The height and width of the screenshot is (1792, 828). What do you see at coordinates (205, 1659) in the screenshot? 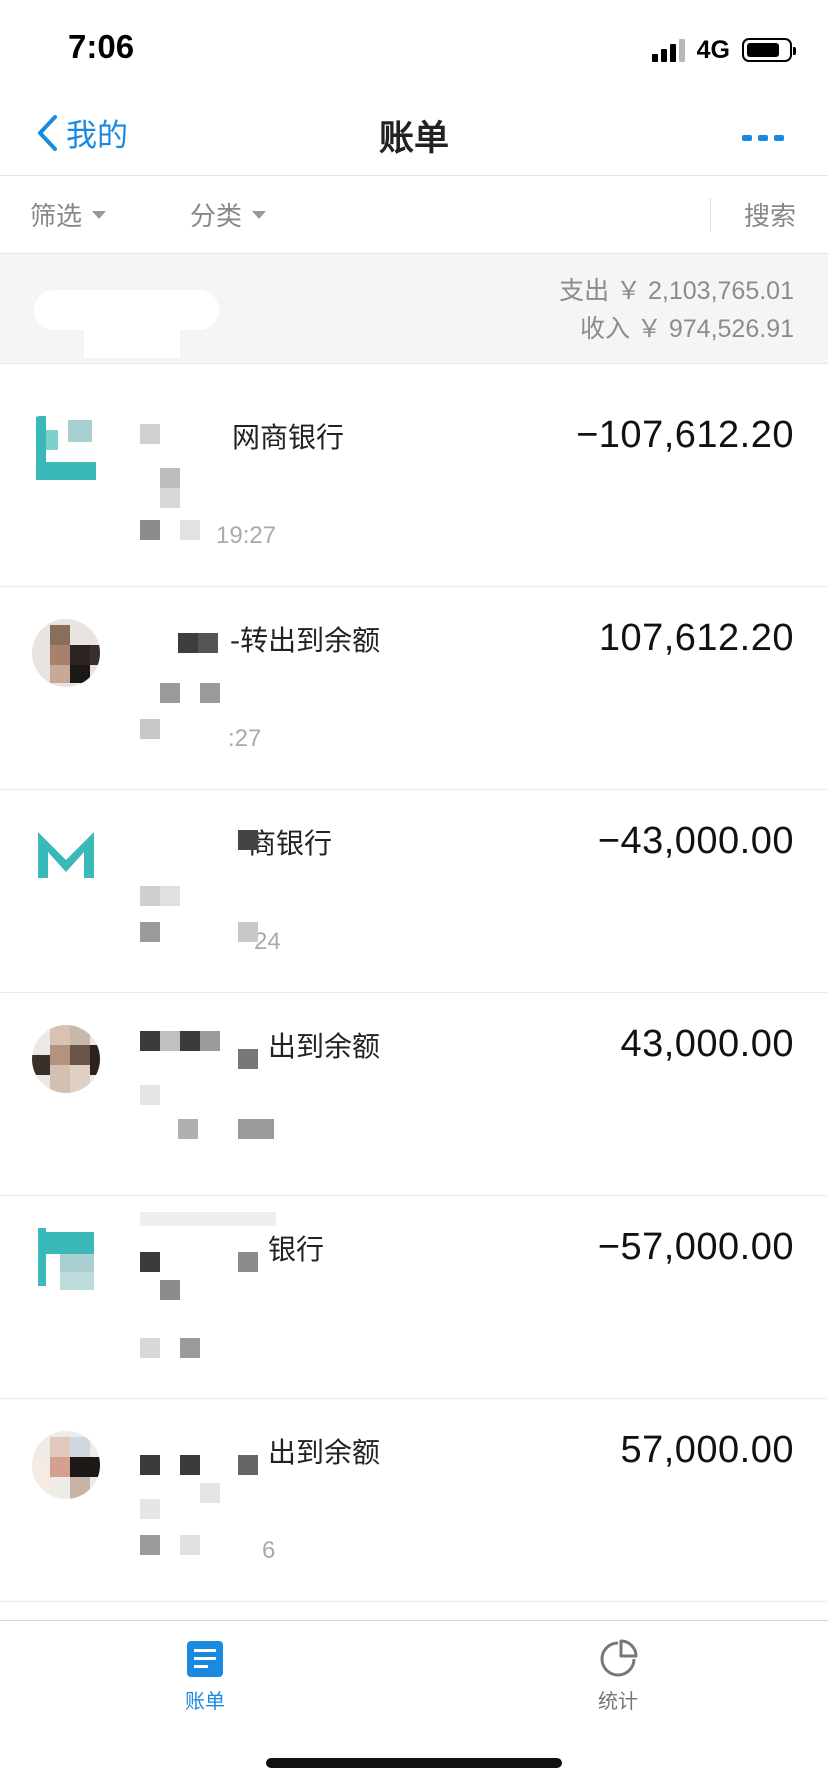
I see `bill-icon` at bounding box center [205, 1659].